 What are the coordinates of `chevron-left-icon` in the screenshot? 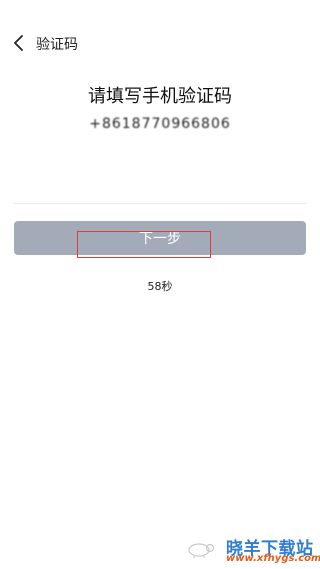 It's located at (20, 43).